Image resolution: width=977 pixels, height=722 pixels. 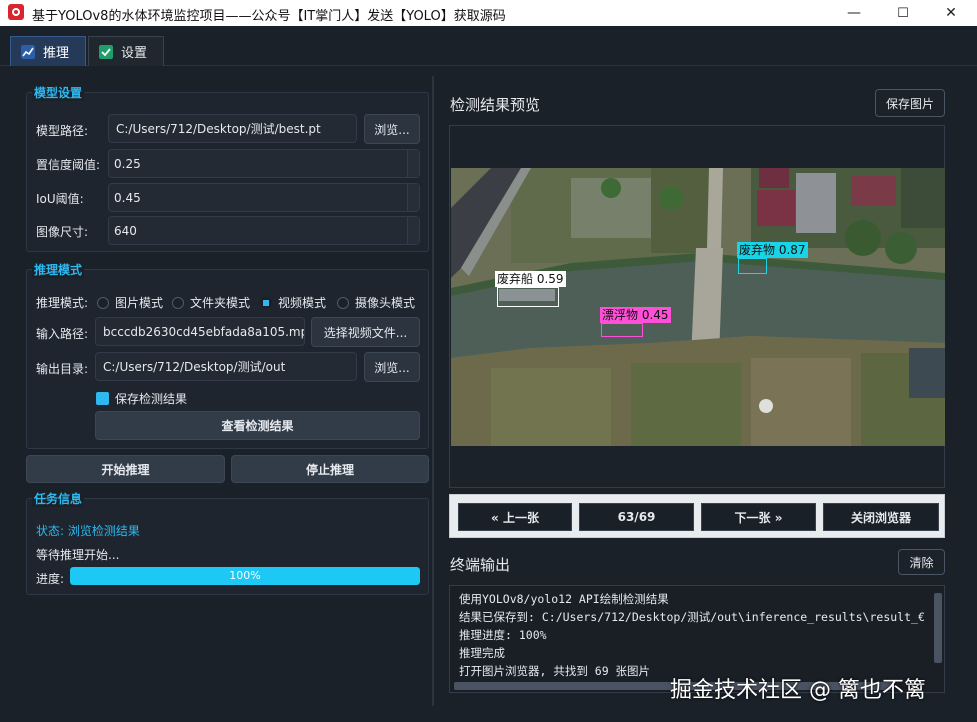 I want to click on detection-label-waste: 废弃物 0.87, so click(x=772, y=250).